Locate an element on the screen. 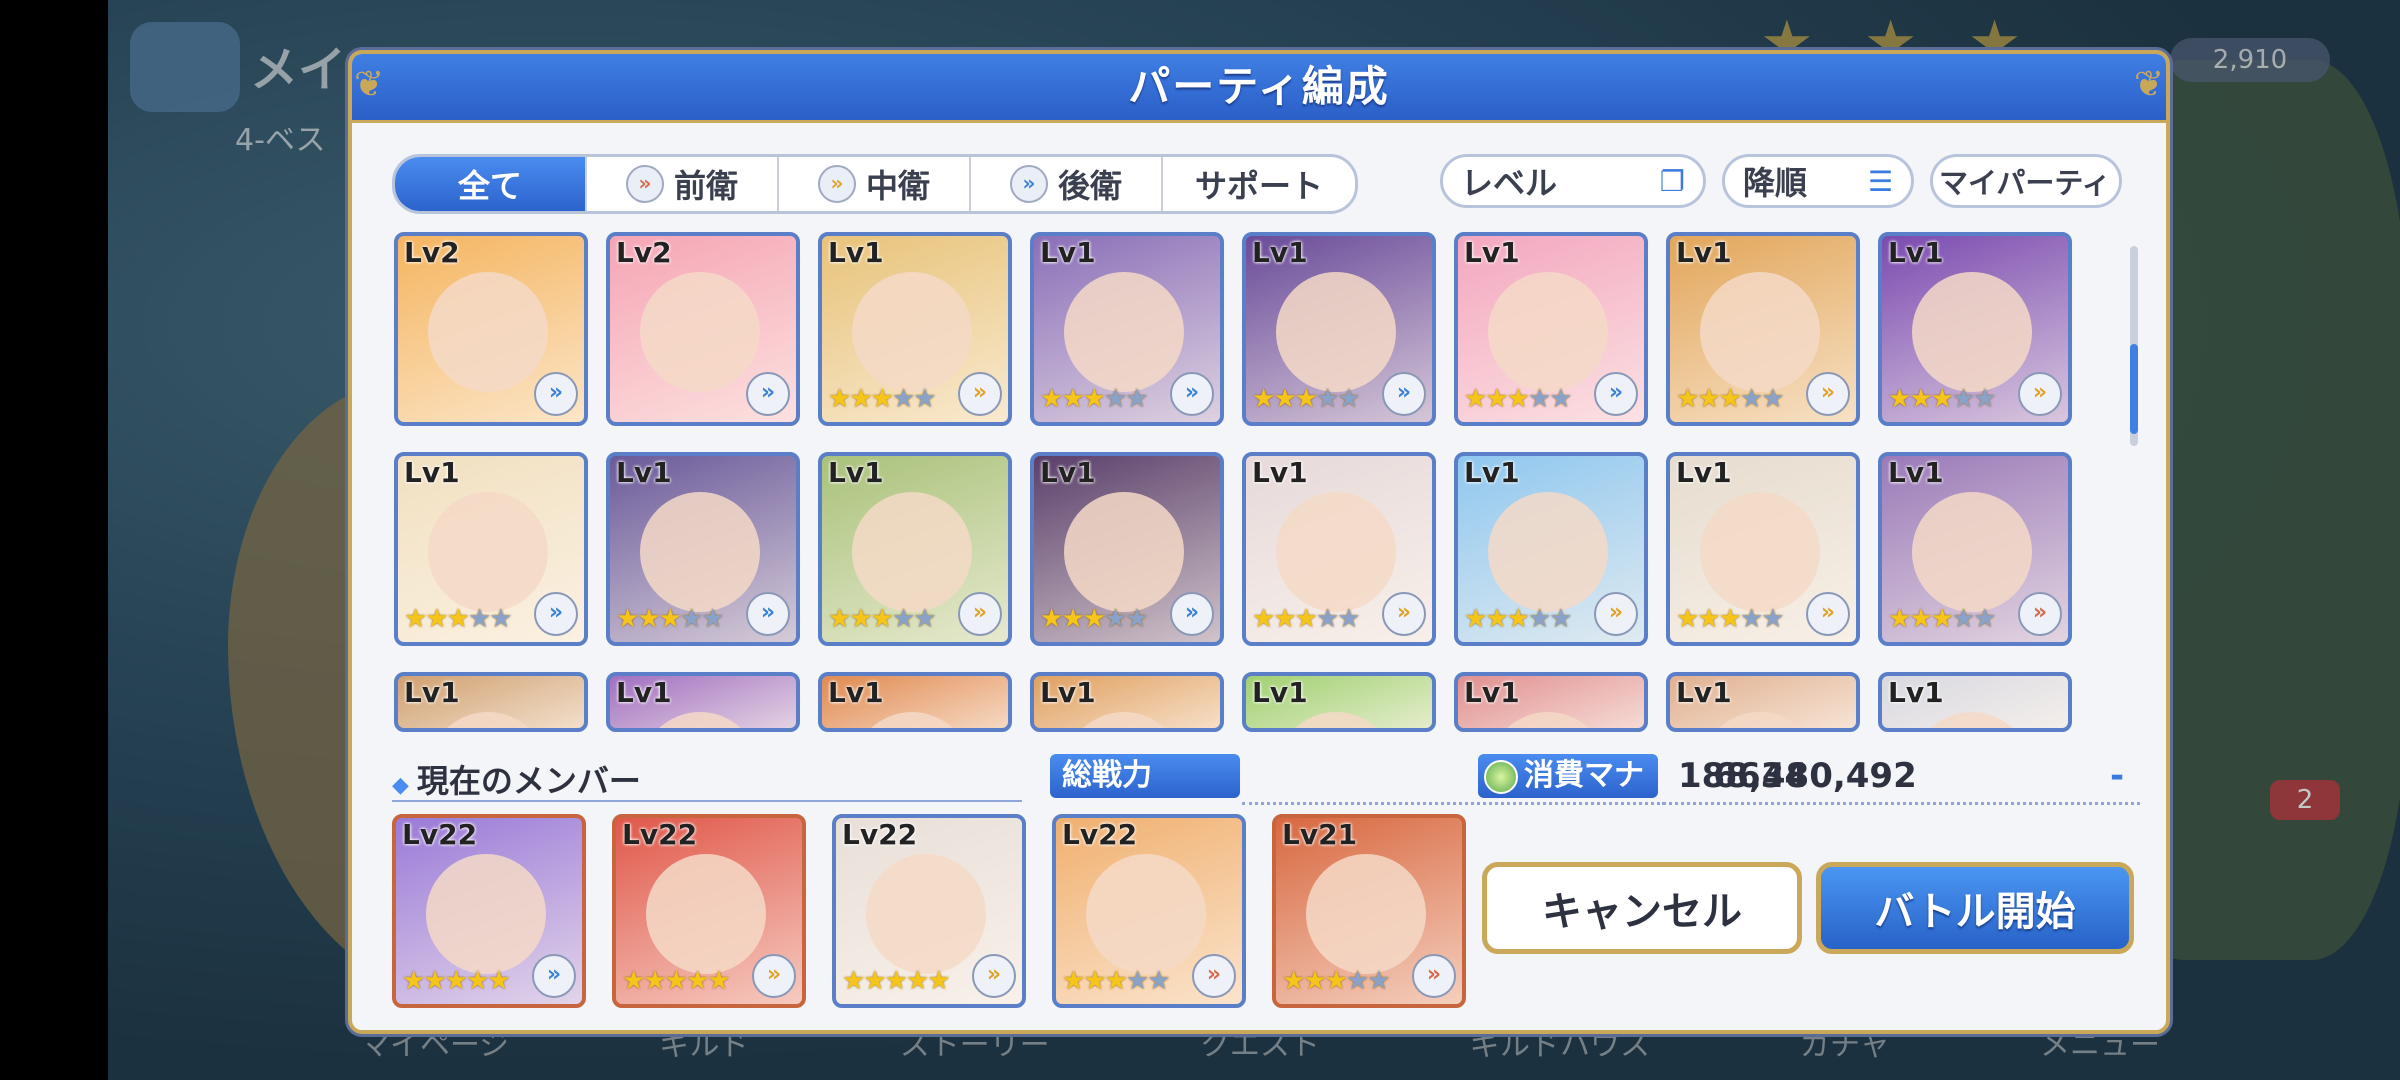 The height and width of the screenshot is (1080, 2400). role-filter-tabs: 全て » 前衛» 中衛» 後衛 サポート is located at coordinates (875, 184).